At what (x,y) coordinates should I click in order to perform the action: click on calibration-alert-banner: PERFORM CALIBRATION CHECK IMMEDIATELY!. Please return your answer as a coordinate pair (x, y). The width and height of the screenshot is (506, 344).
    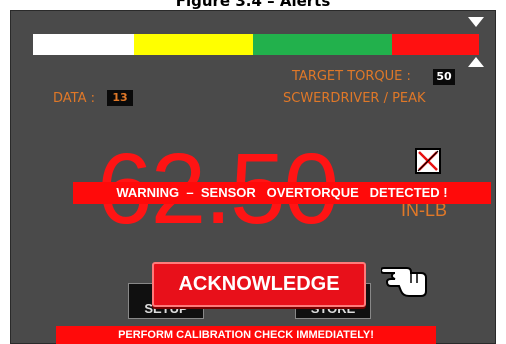
    Looking at the image, I should click on (246, 335).